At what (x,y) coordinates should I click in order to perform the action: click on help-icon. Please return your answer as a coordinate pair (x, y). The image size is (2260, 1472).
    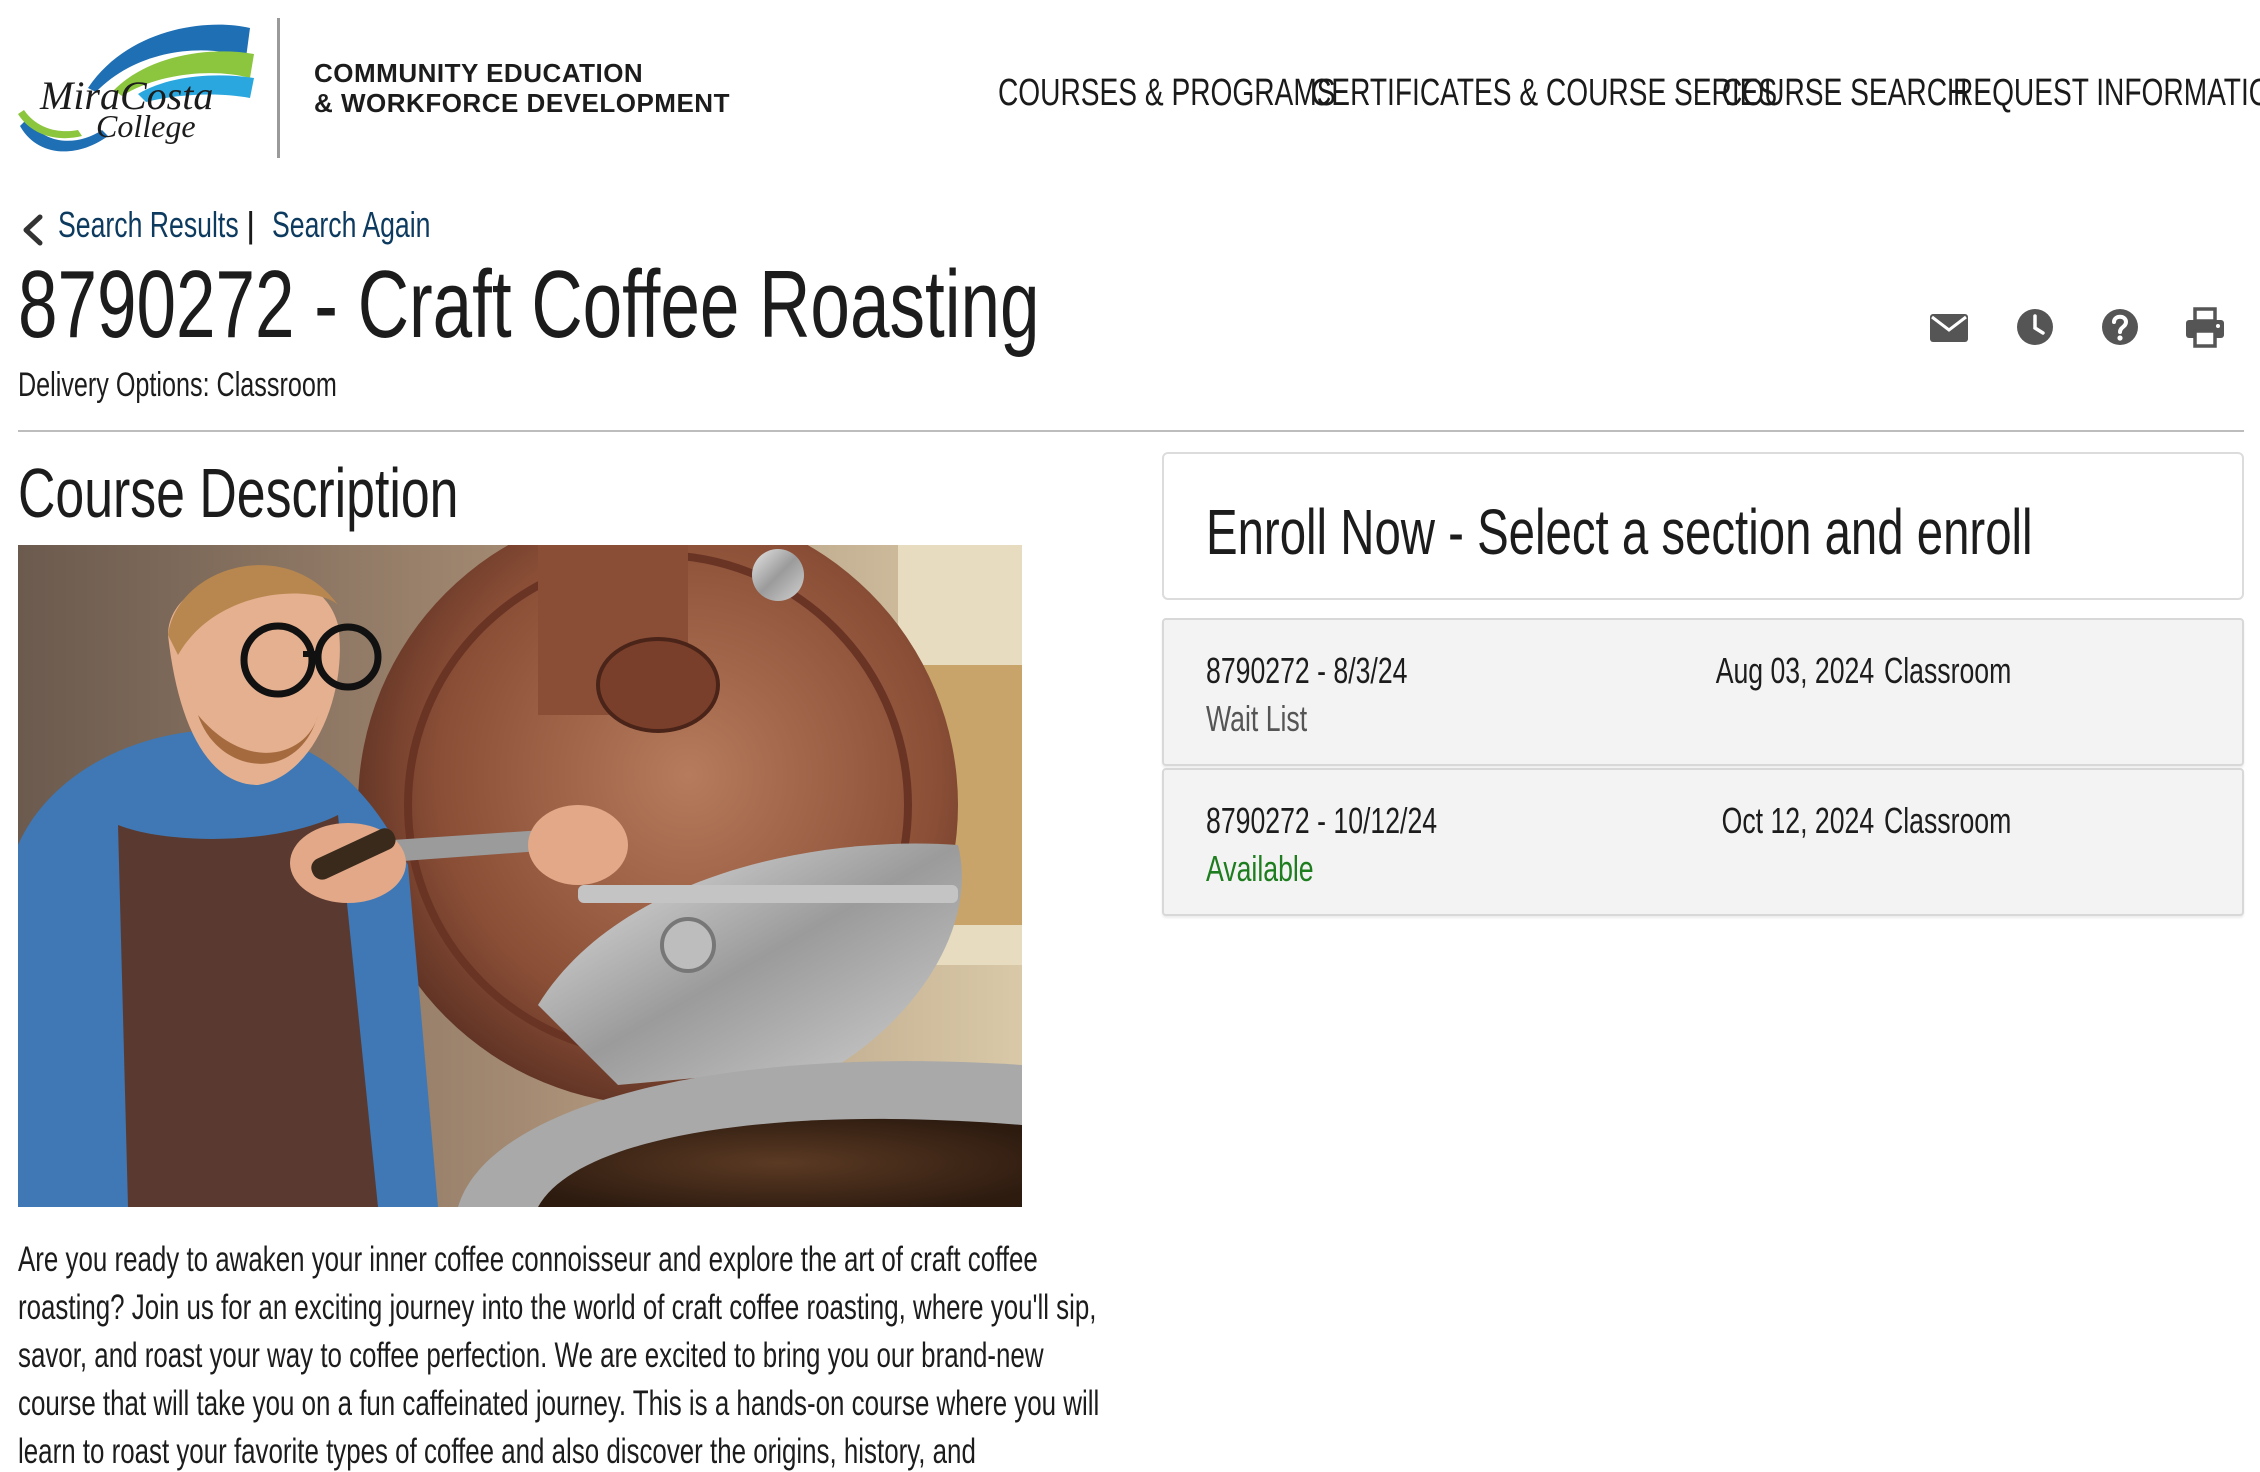
    Looking at the image, I should click on (2120, 327).